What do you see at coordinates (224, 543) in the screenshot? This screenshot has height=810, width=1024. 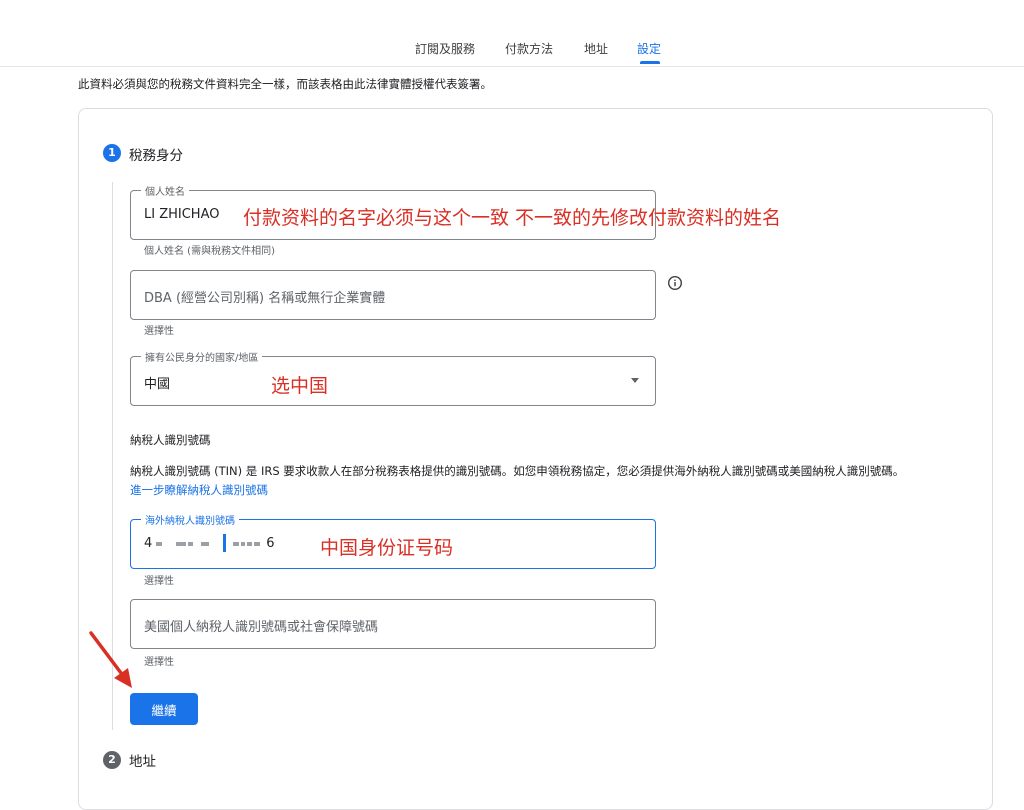 I see `text-cursor` at bounding box center [224, 543].